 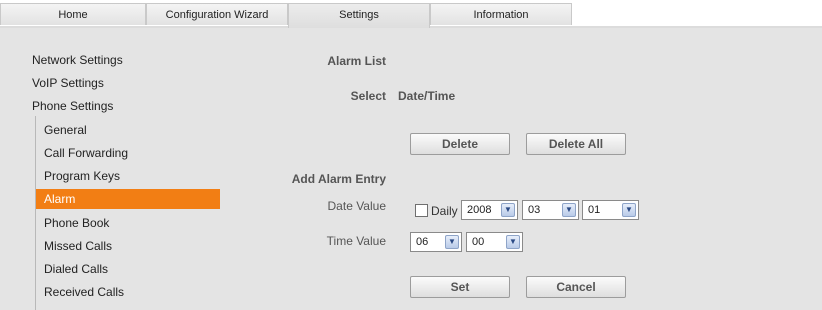 What do you see at coordinates (460, 287) in the screenshot?
I see `set-button: Set` at bounding box center [460, 287].